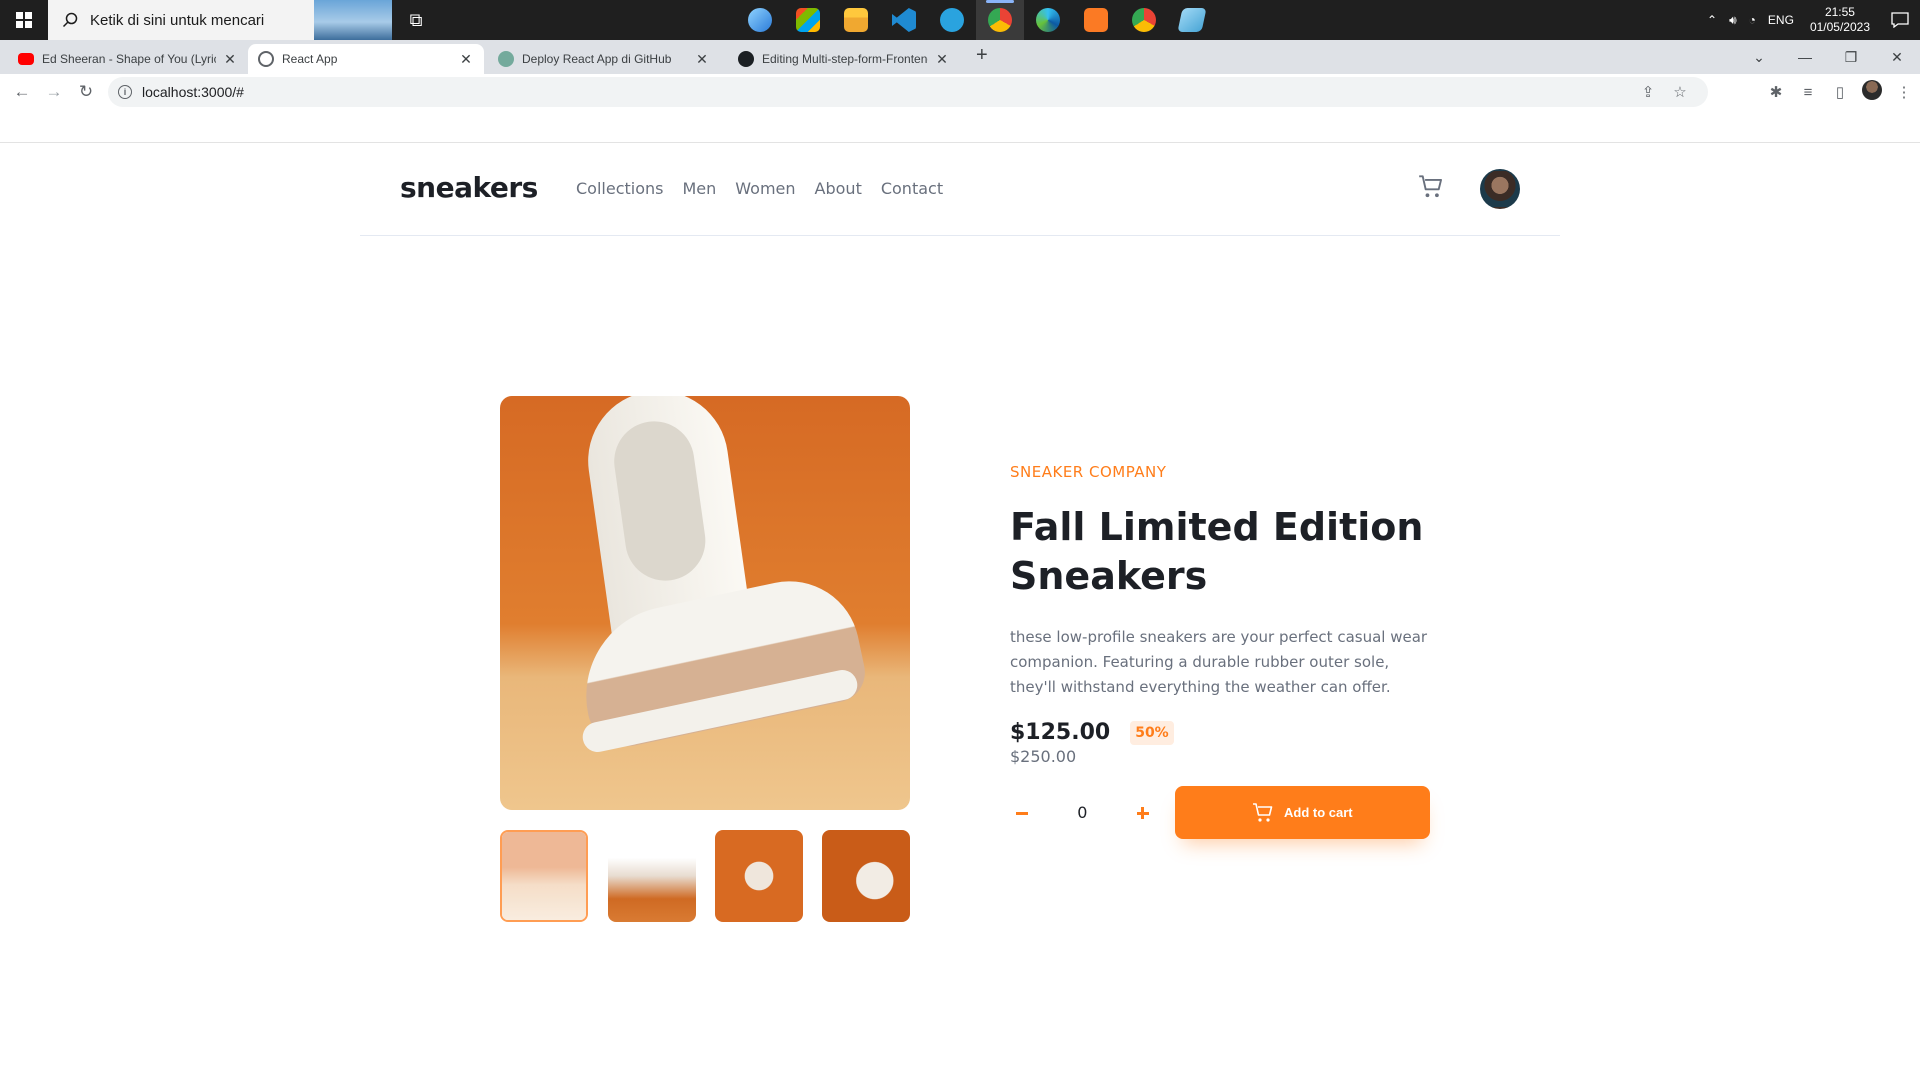  I want to click on new-tab-icon: +, so click(982, 55).